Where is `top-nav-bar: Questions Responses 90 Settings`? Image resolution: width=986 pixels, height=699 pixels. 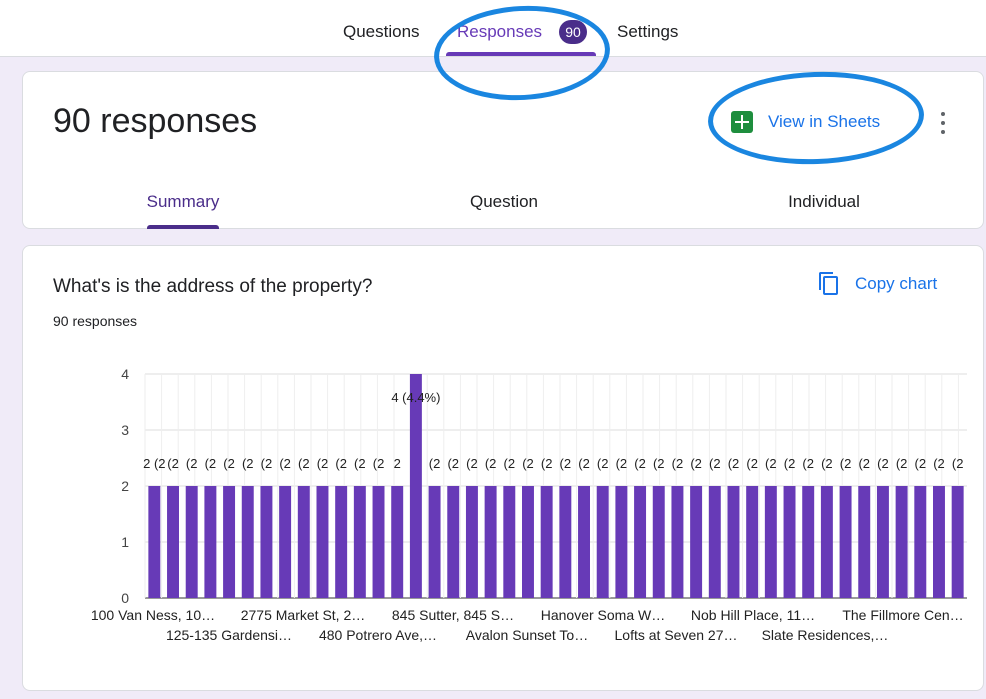
top-nav-bar: Questions Responses 90 Settings is located at coordinates (493, 28).